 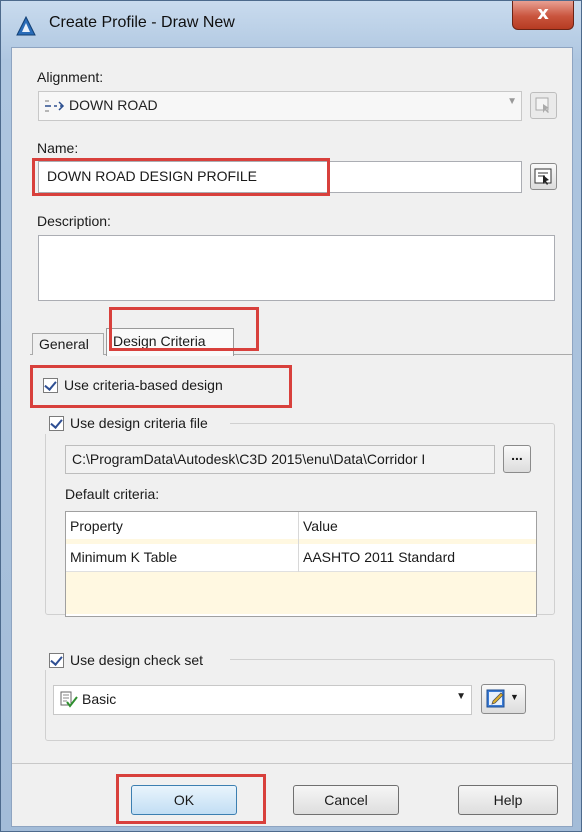 I want to click on use-design-criteria-file-checkbox, so click(x=56, y=423).